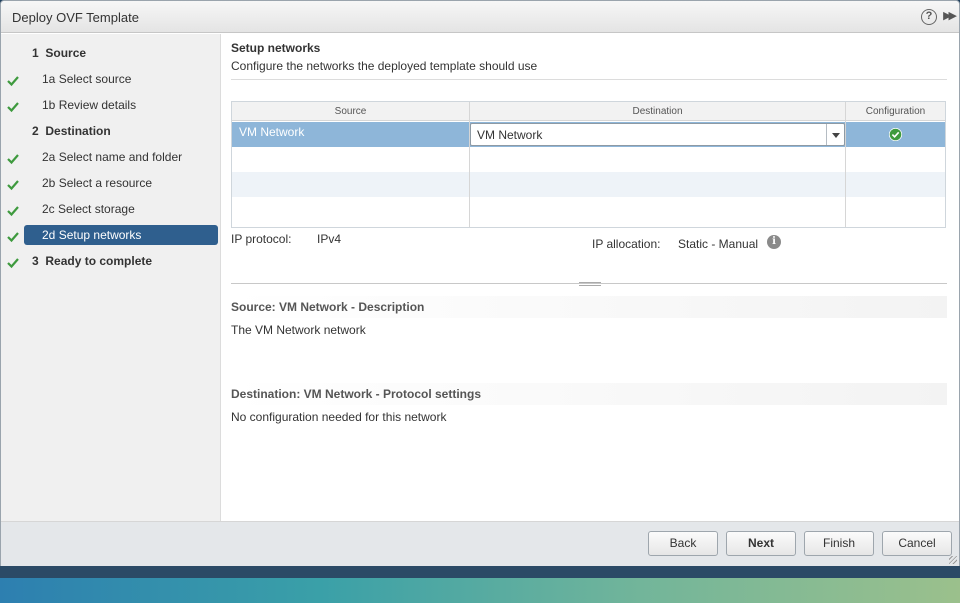 The image size is (960, 603). I want to click on chevron-down-icon, so click(836, 135).